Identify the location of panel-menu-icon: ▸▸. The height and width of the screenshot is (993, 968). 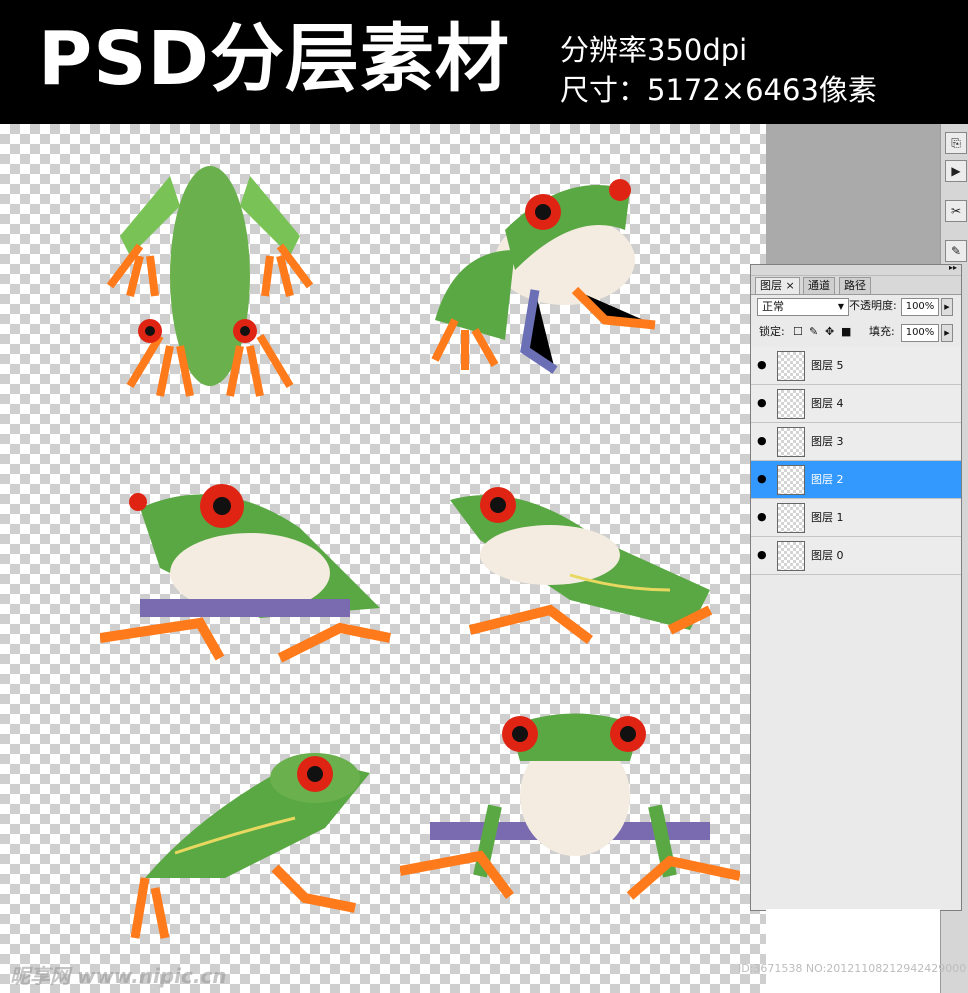
(953, 267).